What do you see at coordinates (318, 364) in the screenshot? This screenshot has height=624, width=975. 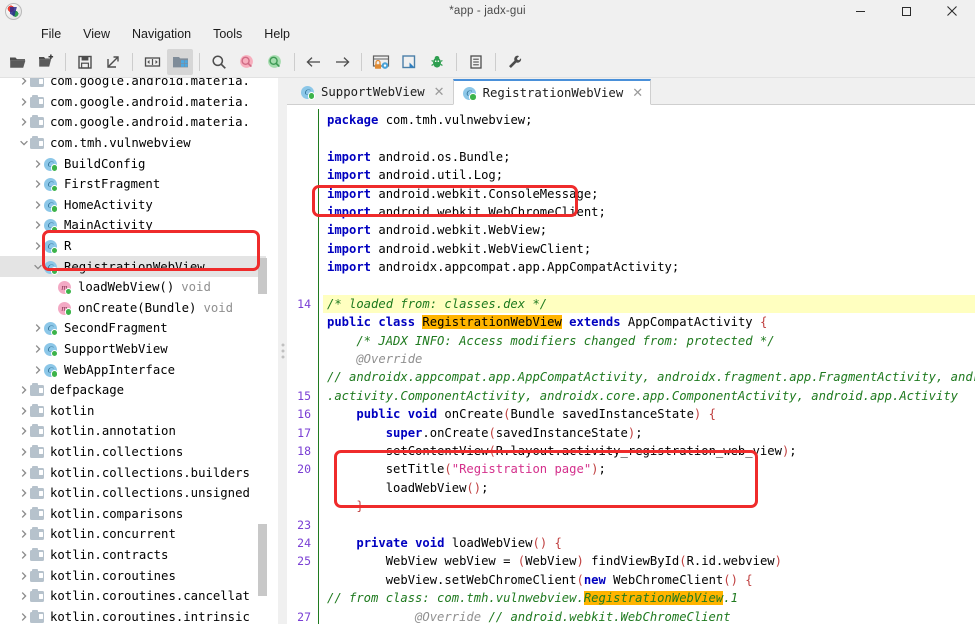 I see `code-fold-rail` at bounding box center [318, 364].